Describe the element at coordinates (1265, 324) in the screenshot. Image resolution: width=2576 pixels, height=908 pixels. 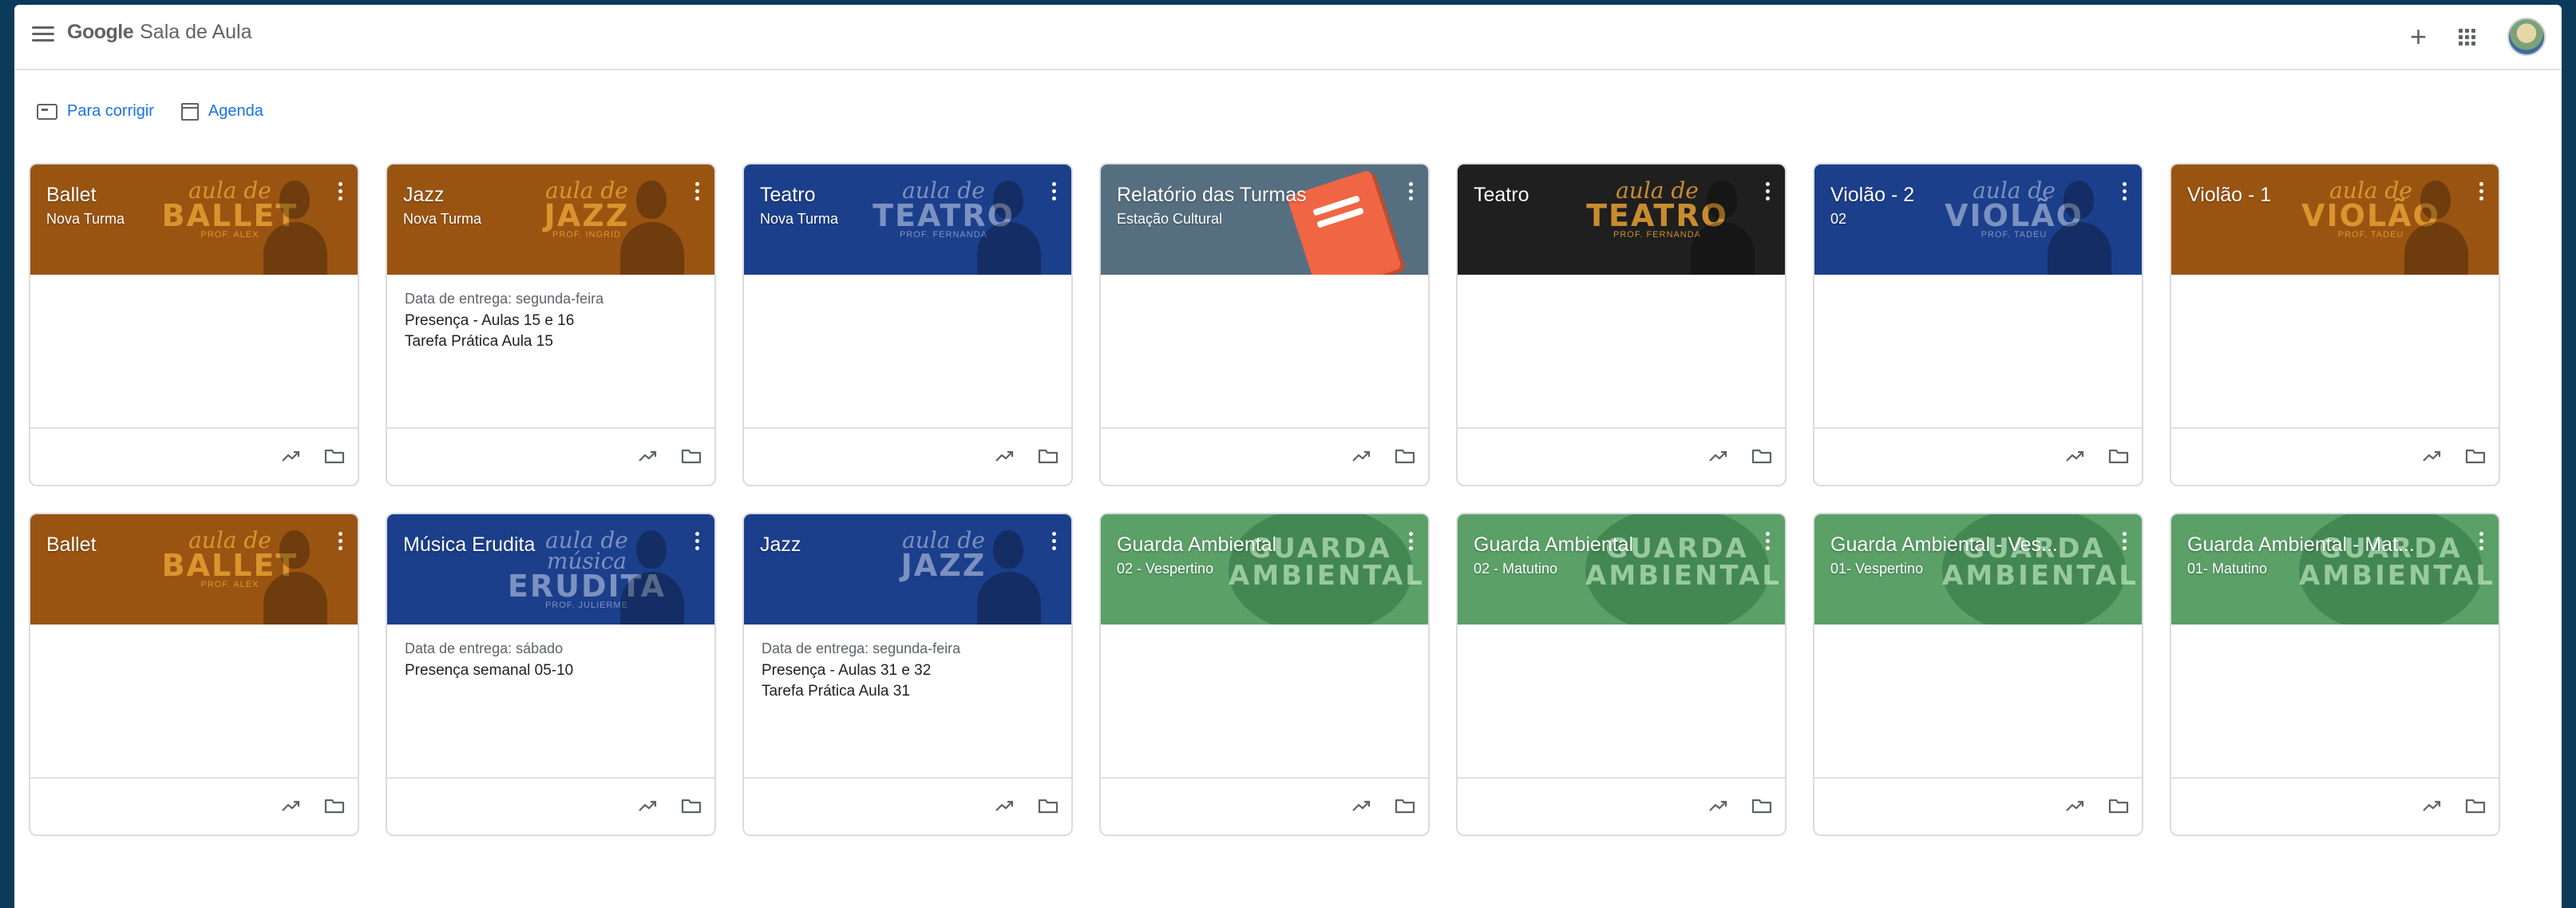
I see `class-card: Relatório das Turmas Estação Cultural` at that location.